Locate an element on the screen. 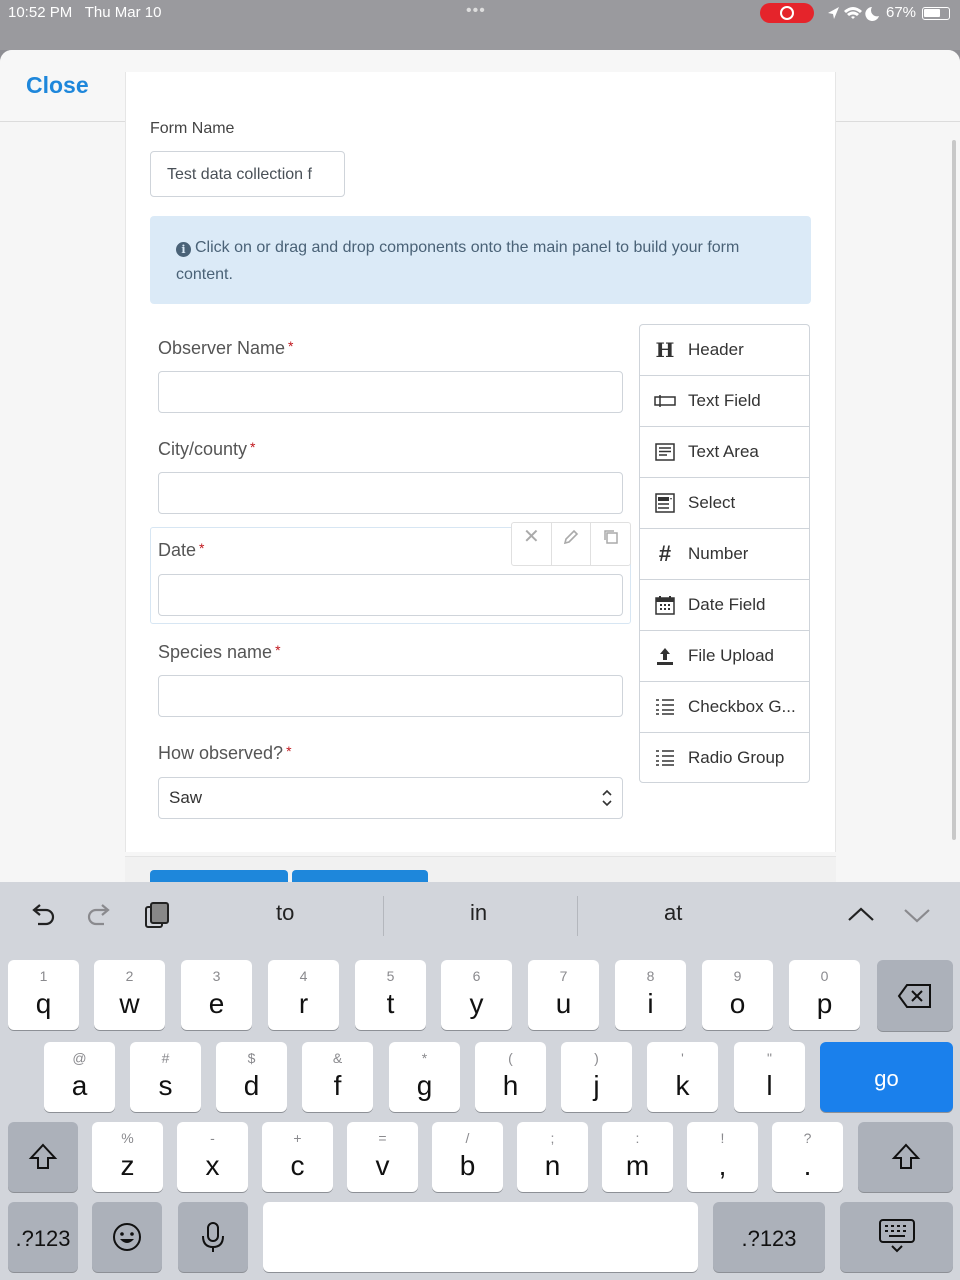 The image size is (960, 1280). key-char: m is located at coordinates (637, 1165).